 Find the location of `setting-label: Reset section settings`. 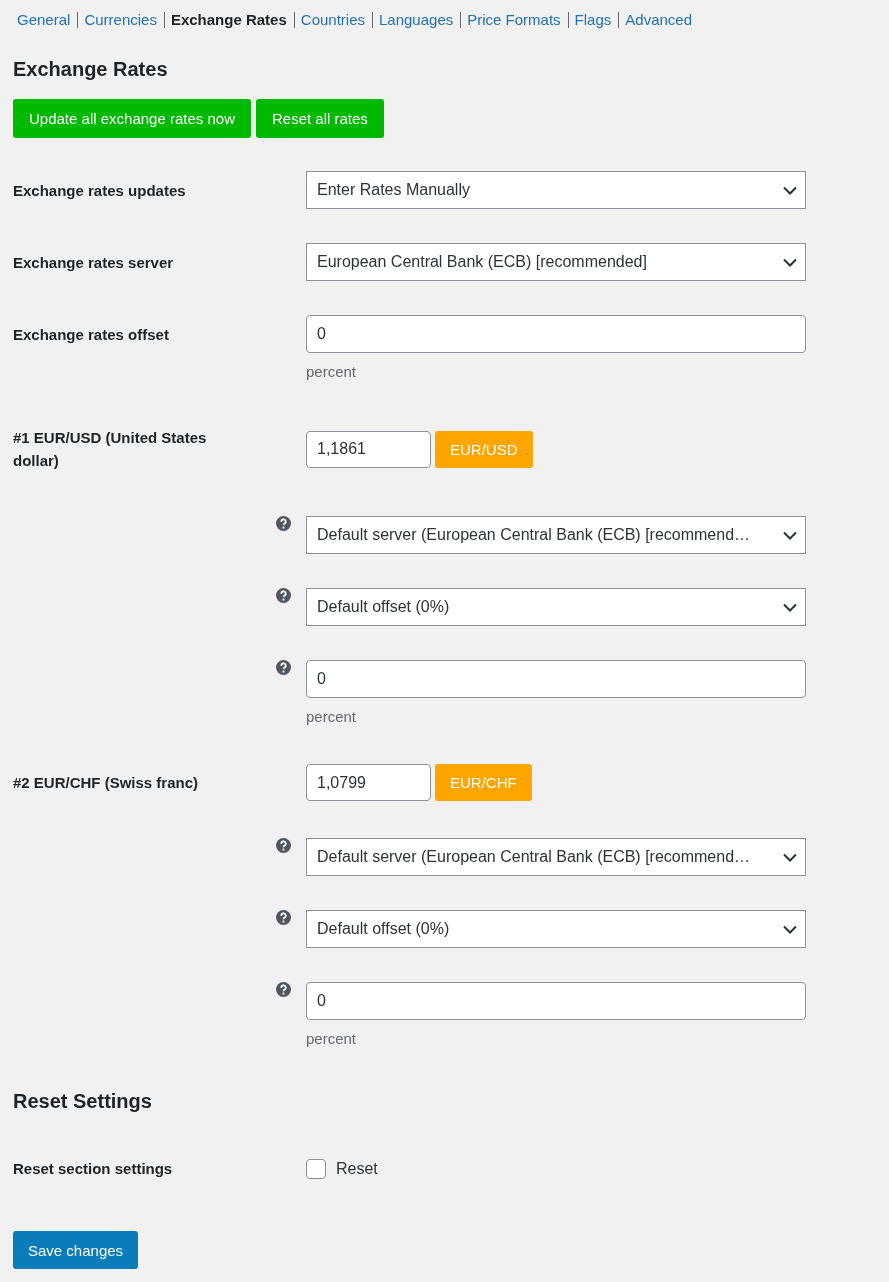

setting-label: Reset section settings is located at coordinates (93, 1169).